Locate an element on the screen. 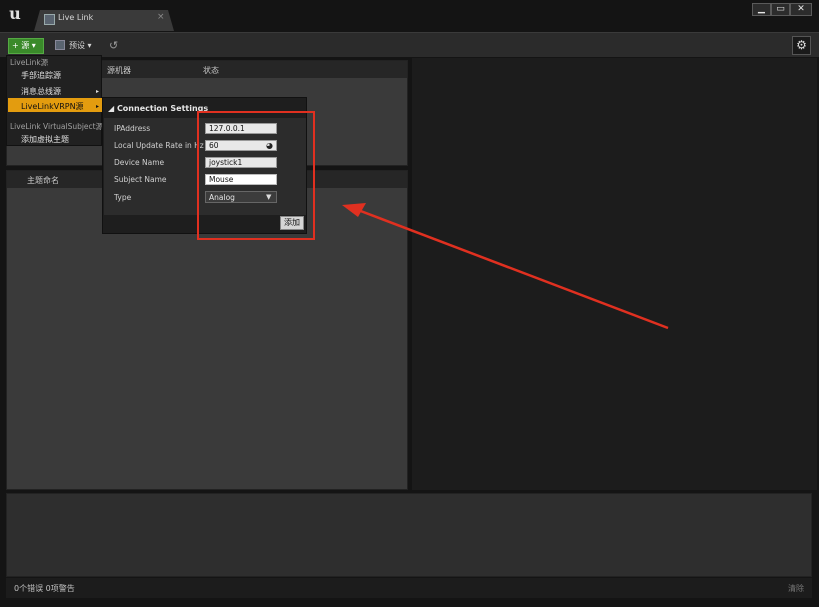 This screenshot has height=607, width=819. undo-icon: ↺ is located at coordinates (113, 45).